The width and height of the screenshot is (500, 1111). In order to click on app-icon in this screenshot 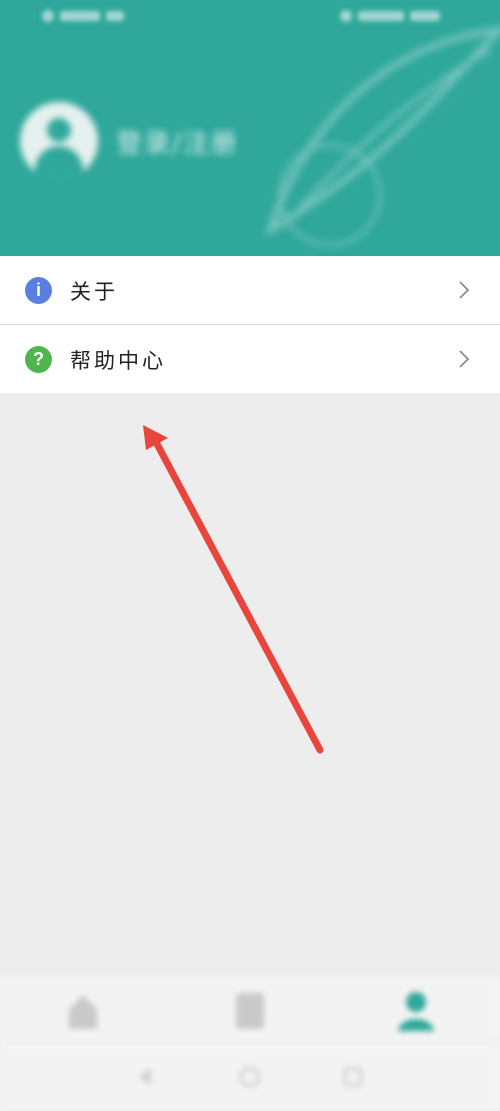, I will do `click(115, 16)`.